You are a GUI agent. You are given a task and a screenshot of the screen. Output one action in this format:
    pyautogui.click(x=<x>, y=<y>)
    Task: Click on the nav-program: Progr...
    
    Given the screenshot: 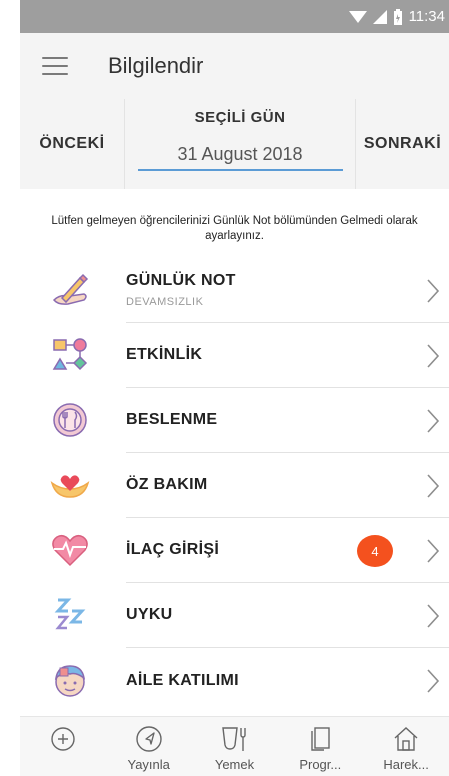 What is the action you would take?
    pyautogui.click(x=320, y=746)
    